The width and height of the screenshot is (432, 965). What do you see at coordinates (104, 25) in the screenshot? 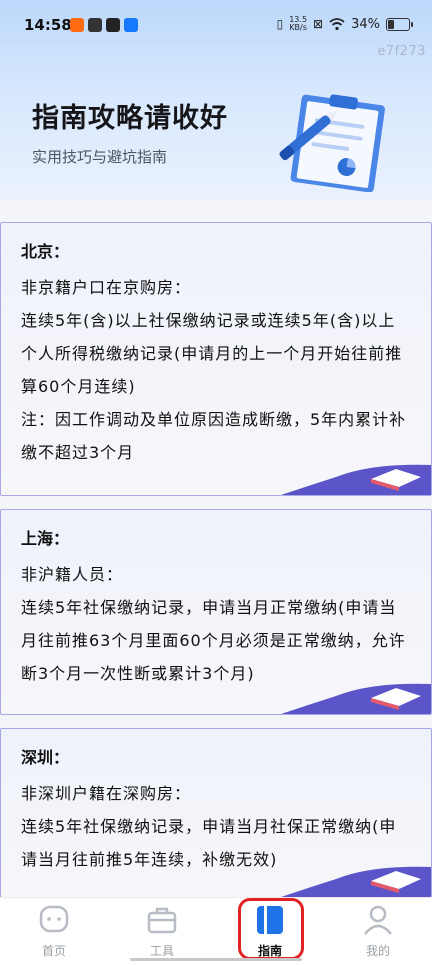
I see `notification-icons` at bounding box center [104, 25].